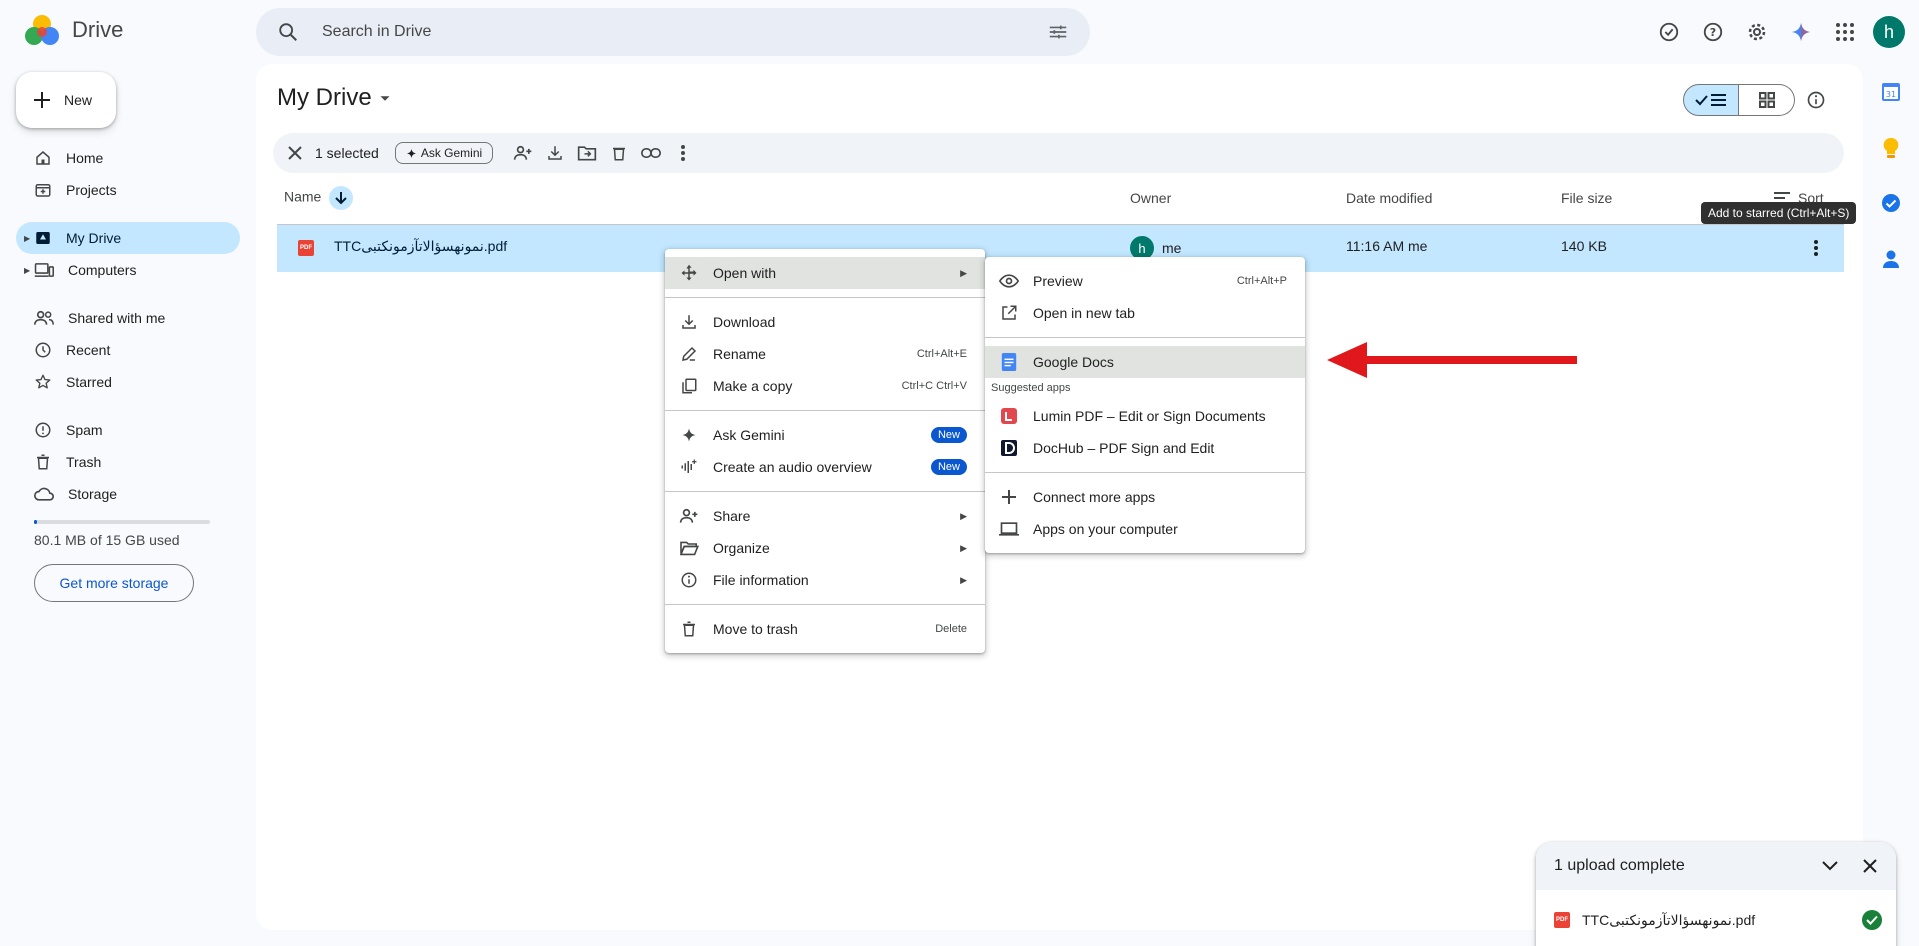 This screenshot has height=946, width=1919. I want to click on menu-item-label: Organize, so click(741, 548).